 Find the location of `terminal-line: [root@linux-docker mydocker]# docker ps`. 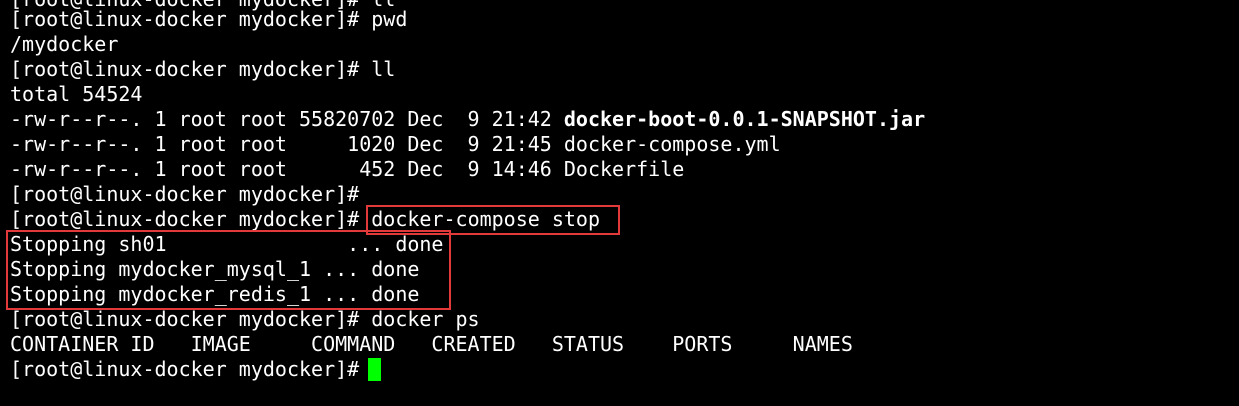

terminal-line: [root@linux-docker mydocker]# docker ps is located at coordinates (245, 319).